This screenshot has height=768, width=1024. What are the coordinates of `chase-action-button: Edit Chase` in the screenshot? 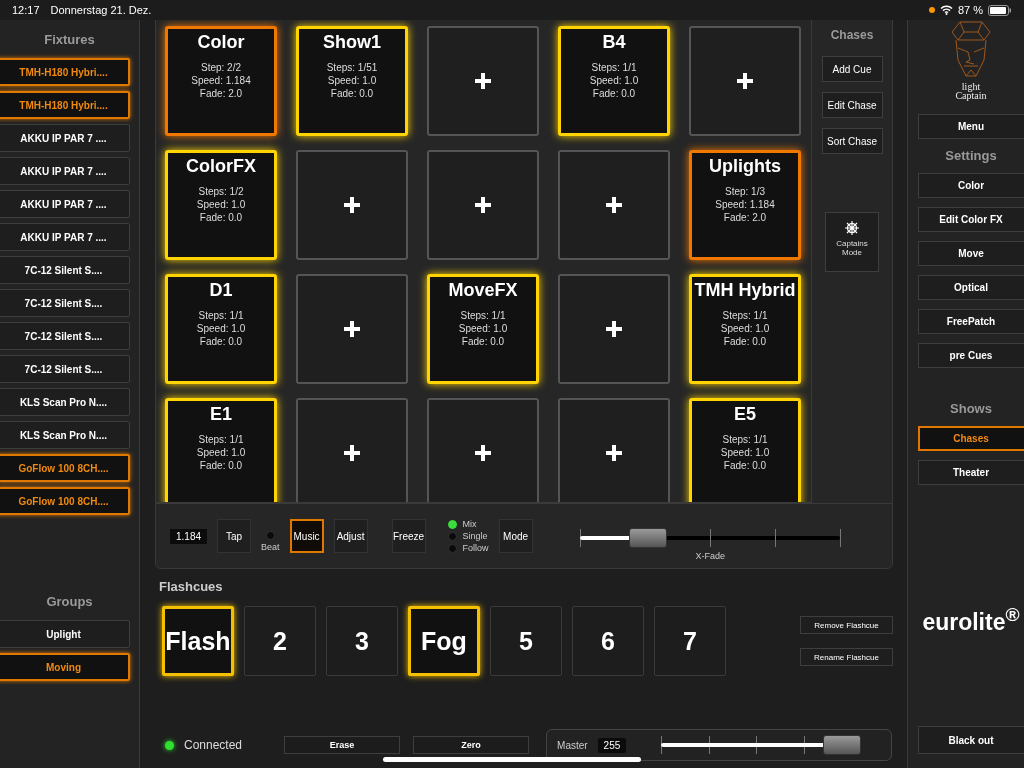 It's located at (852, 105).